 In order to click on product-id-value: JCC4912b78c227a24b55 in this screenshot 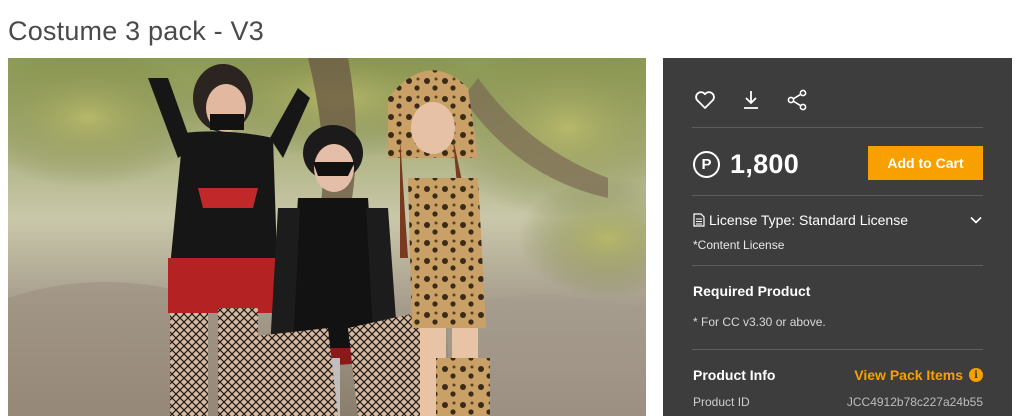, I will do `click(914, 402)`.